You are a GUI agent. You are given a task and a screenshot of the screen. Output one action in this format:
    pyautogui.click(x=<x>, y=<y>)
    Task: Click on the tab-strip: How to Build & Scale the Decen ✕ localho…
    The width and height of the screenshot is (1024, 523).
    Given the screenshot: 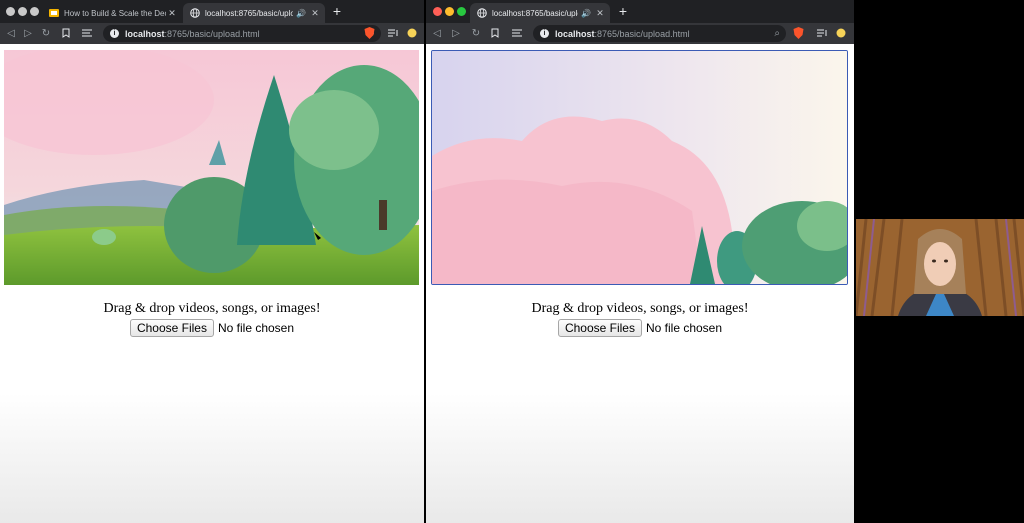 What is the action you would take?
    pyautogui.click(x=212, y=11)
    